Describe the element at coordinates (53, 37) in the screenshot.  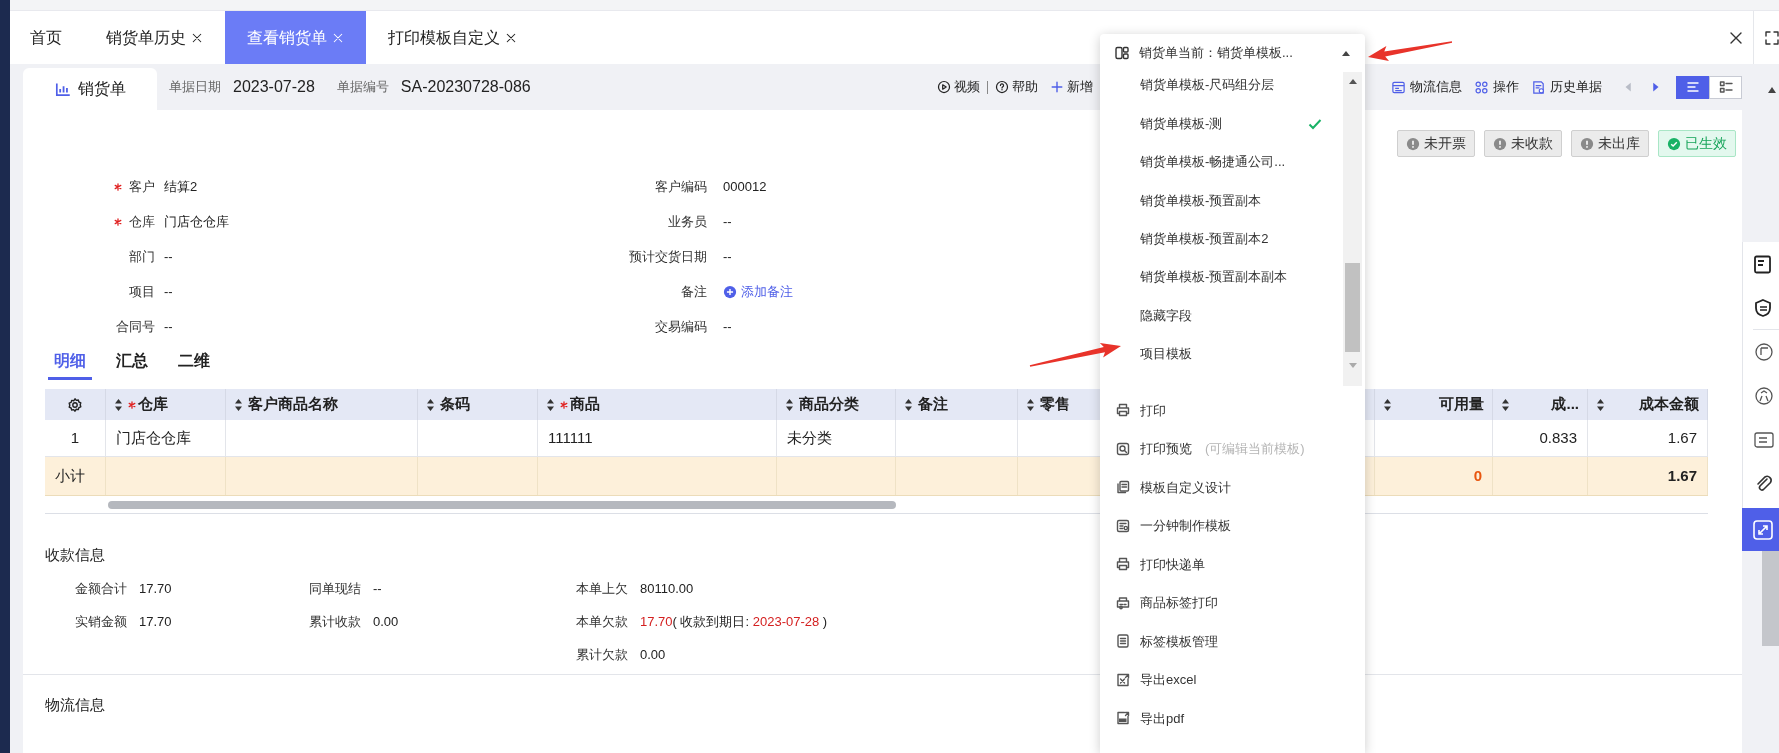
I see `tab: 首页` at that location.